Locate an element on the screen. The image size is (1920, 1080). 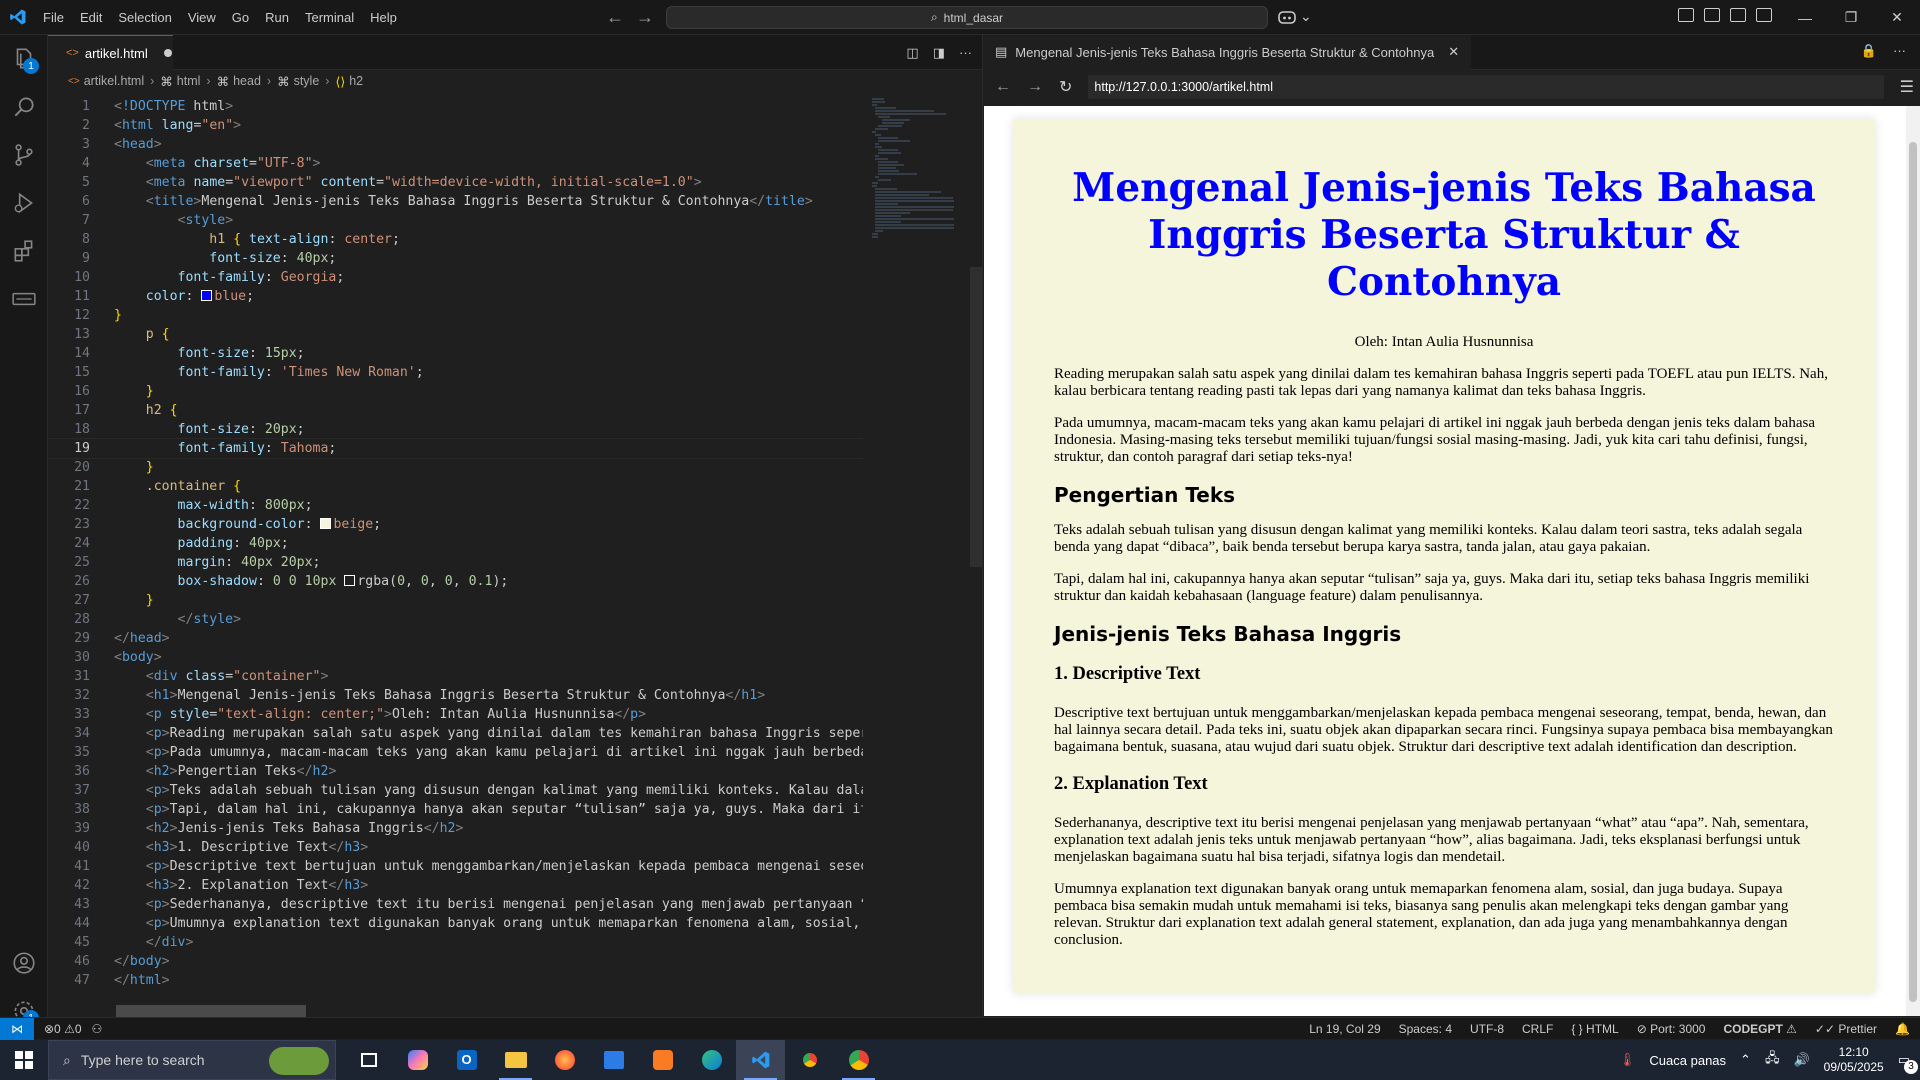
firefox-icon is located at coordinates (564, 1060).